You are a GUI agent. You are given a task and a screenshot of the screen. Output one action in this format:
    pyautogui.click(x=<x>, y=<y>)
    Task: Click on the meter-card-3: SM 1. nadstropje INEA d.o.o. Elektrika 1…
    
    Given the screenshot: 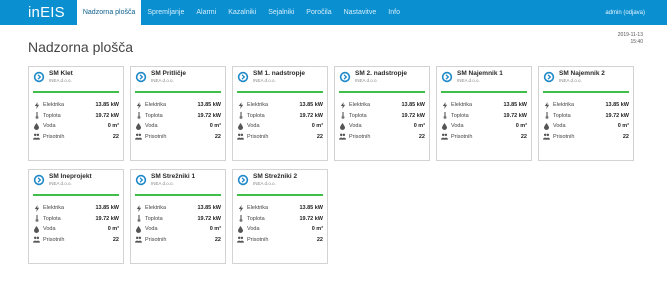 What is the action you would take?
    pyautogui.click(x=280, y=113)
    